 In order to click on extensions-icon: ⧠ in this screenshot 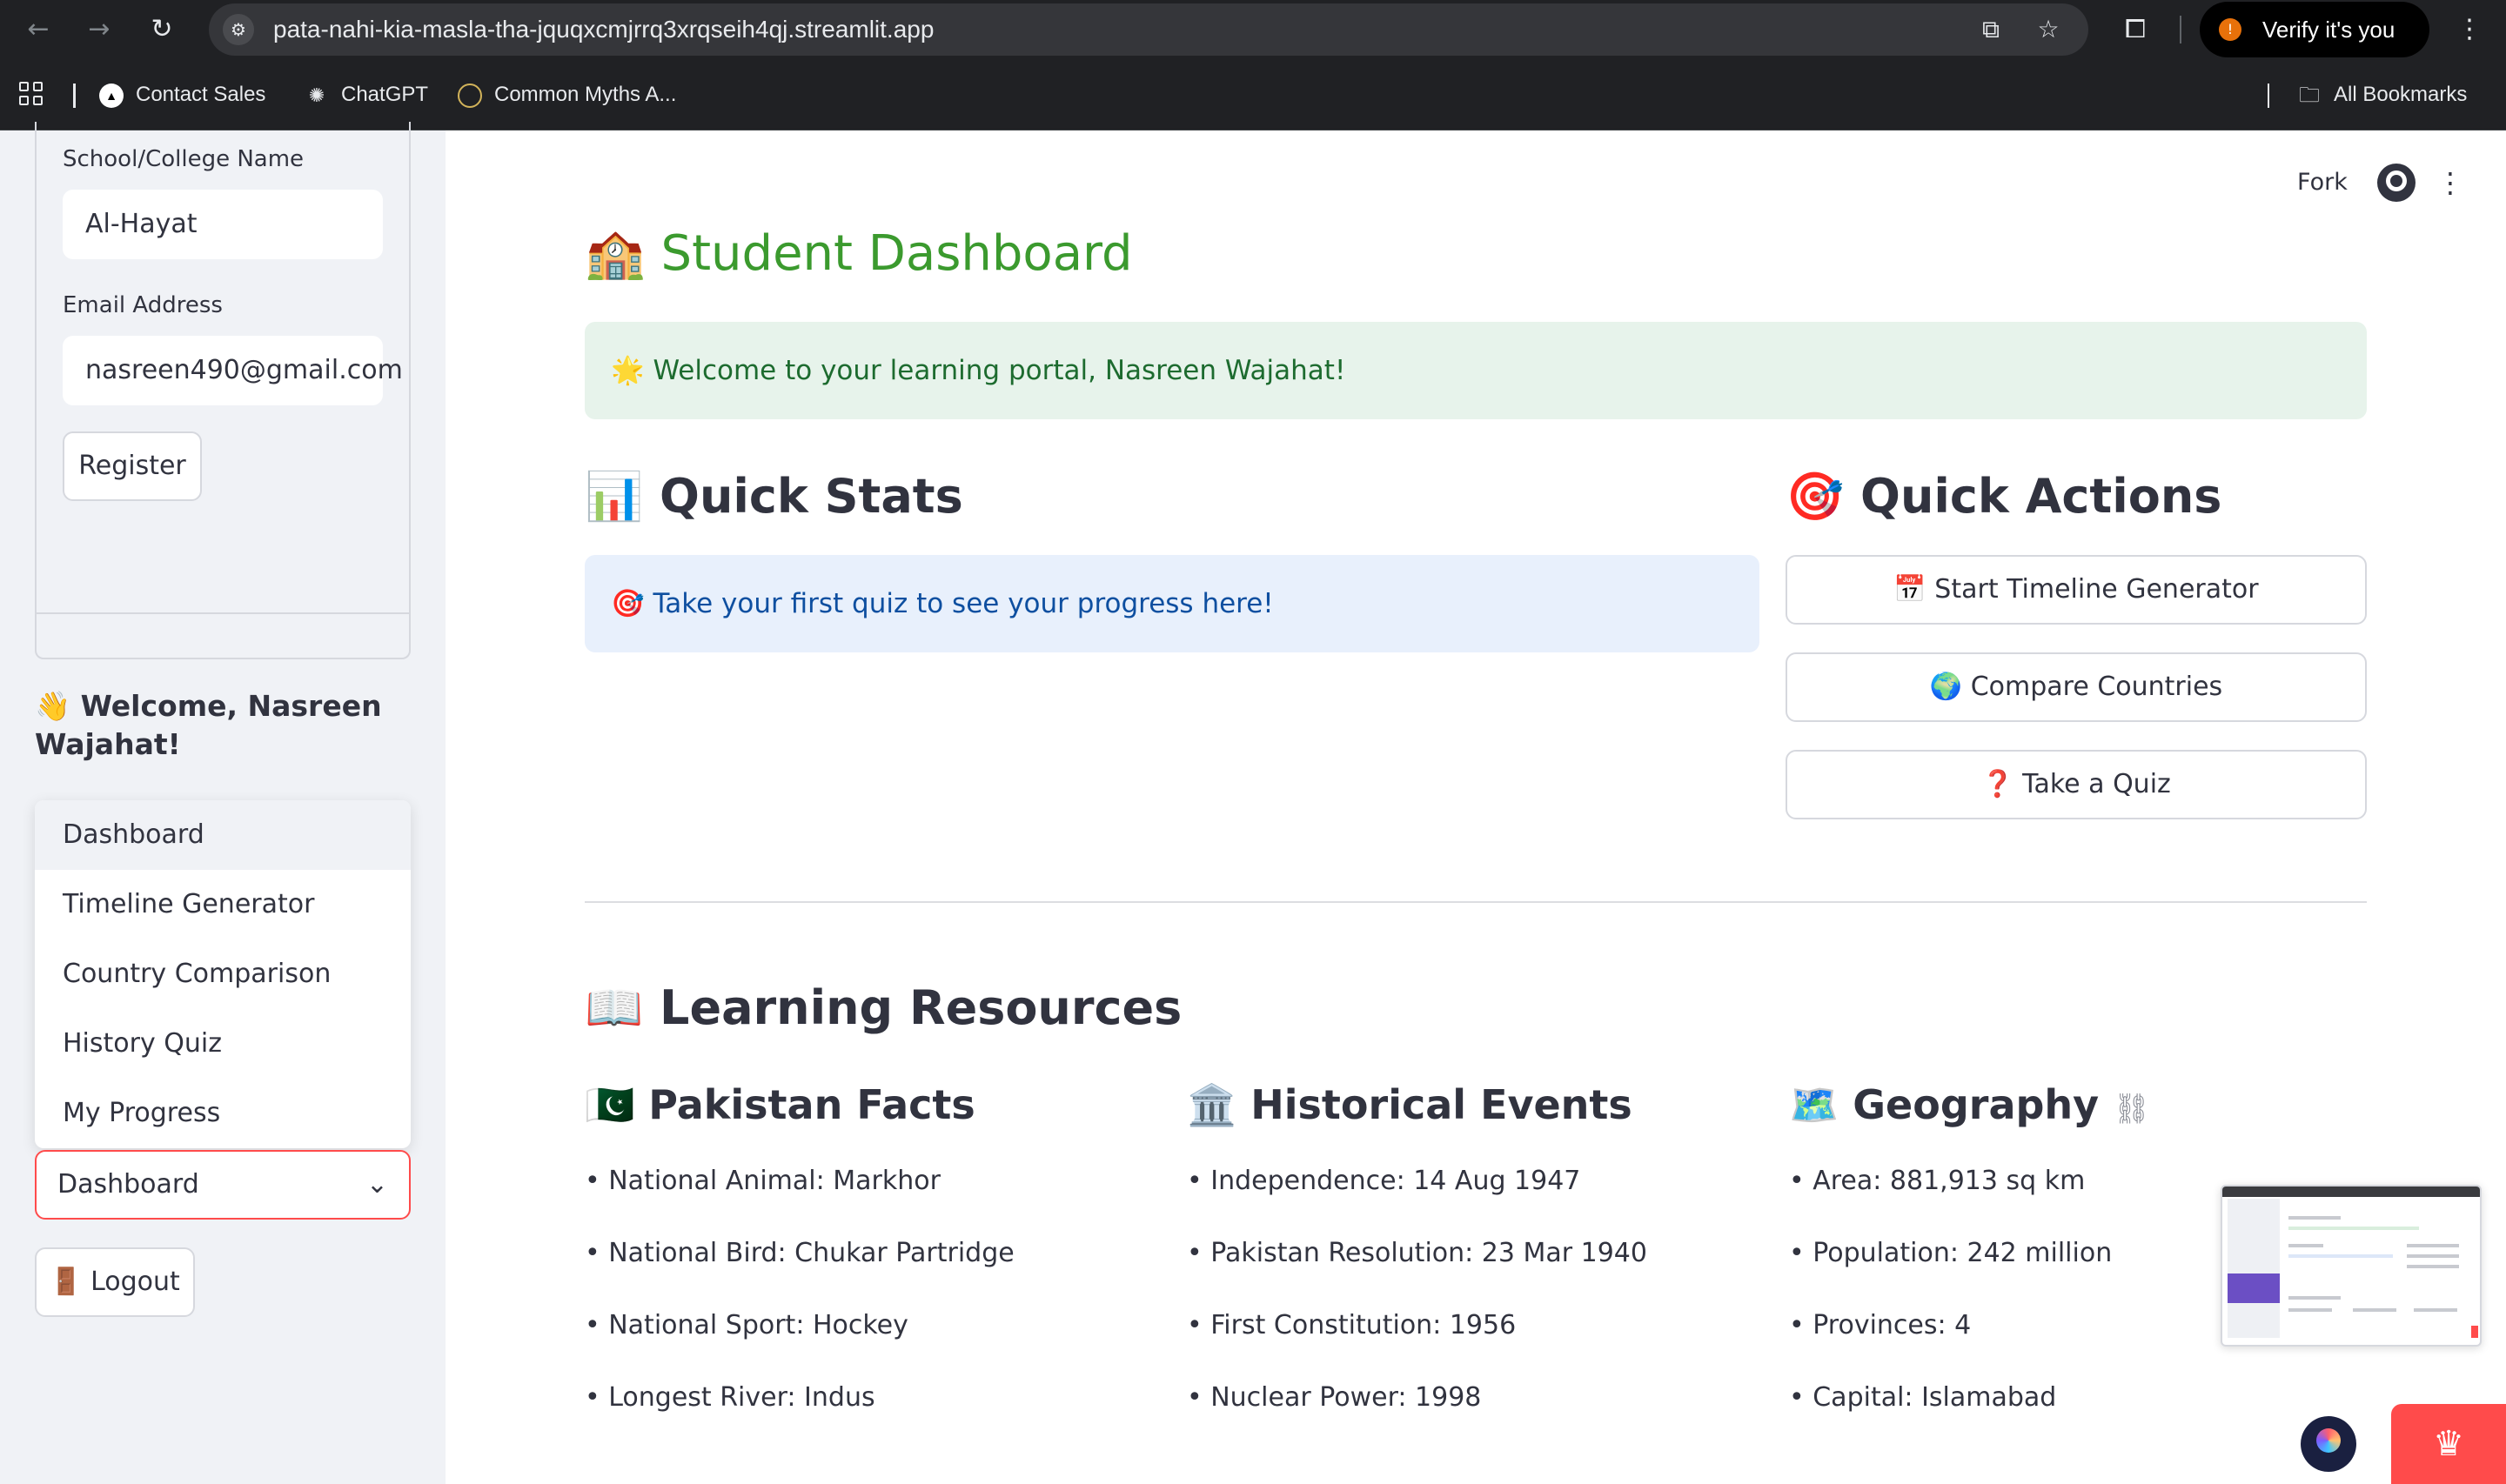, I will do `click(2135, 29)`.